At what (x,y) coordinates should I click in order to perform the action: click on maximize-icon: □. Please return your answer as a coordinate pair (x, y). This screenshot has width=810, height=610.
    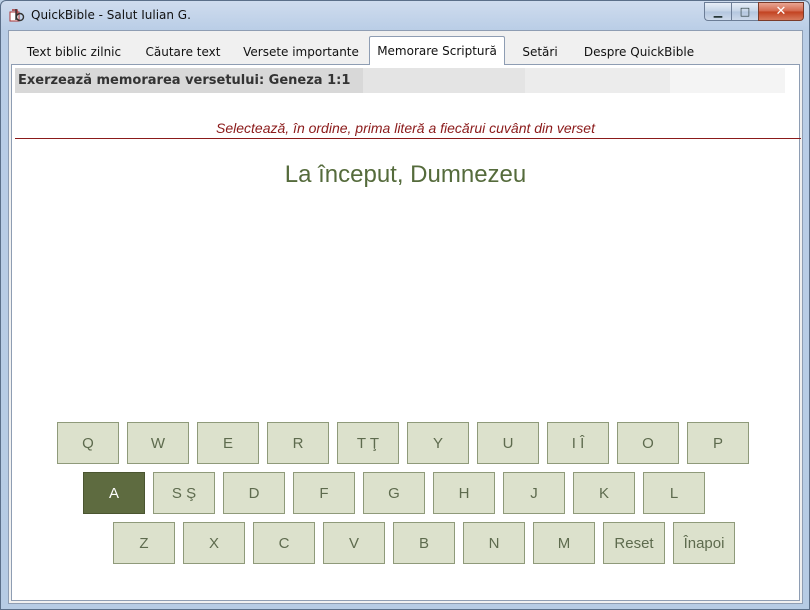
    Looking at the image, I should click on (745, 11).